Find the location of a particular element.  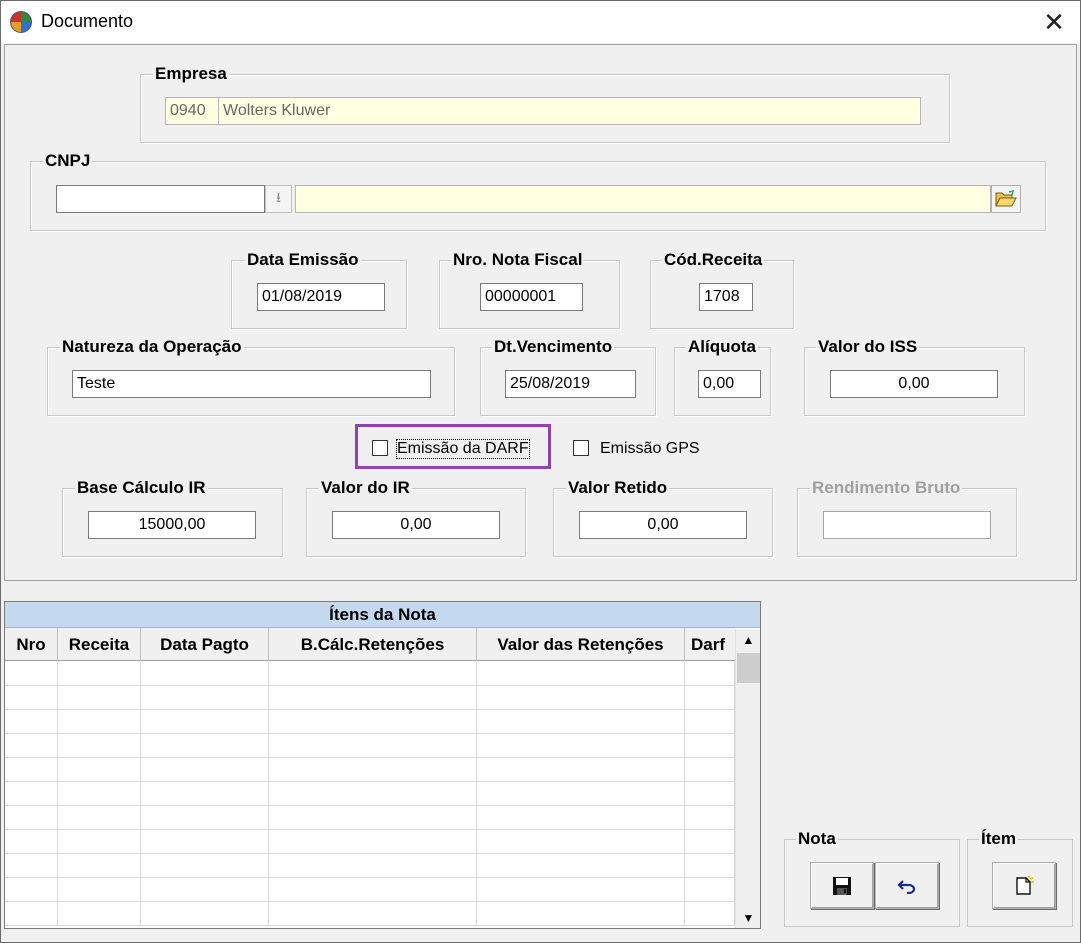

save-button is located at coordinates (842, 885).